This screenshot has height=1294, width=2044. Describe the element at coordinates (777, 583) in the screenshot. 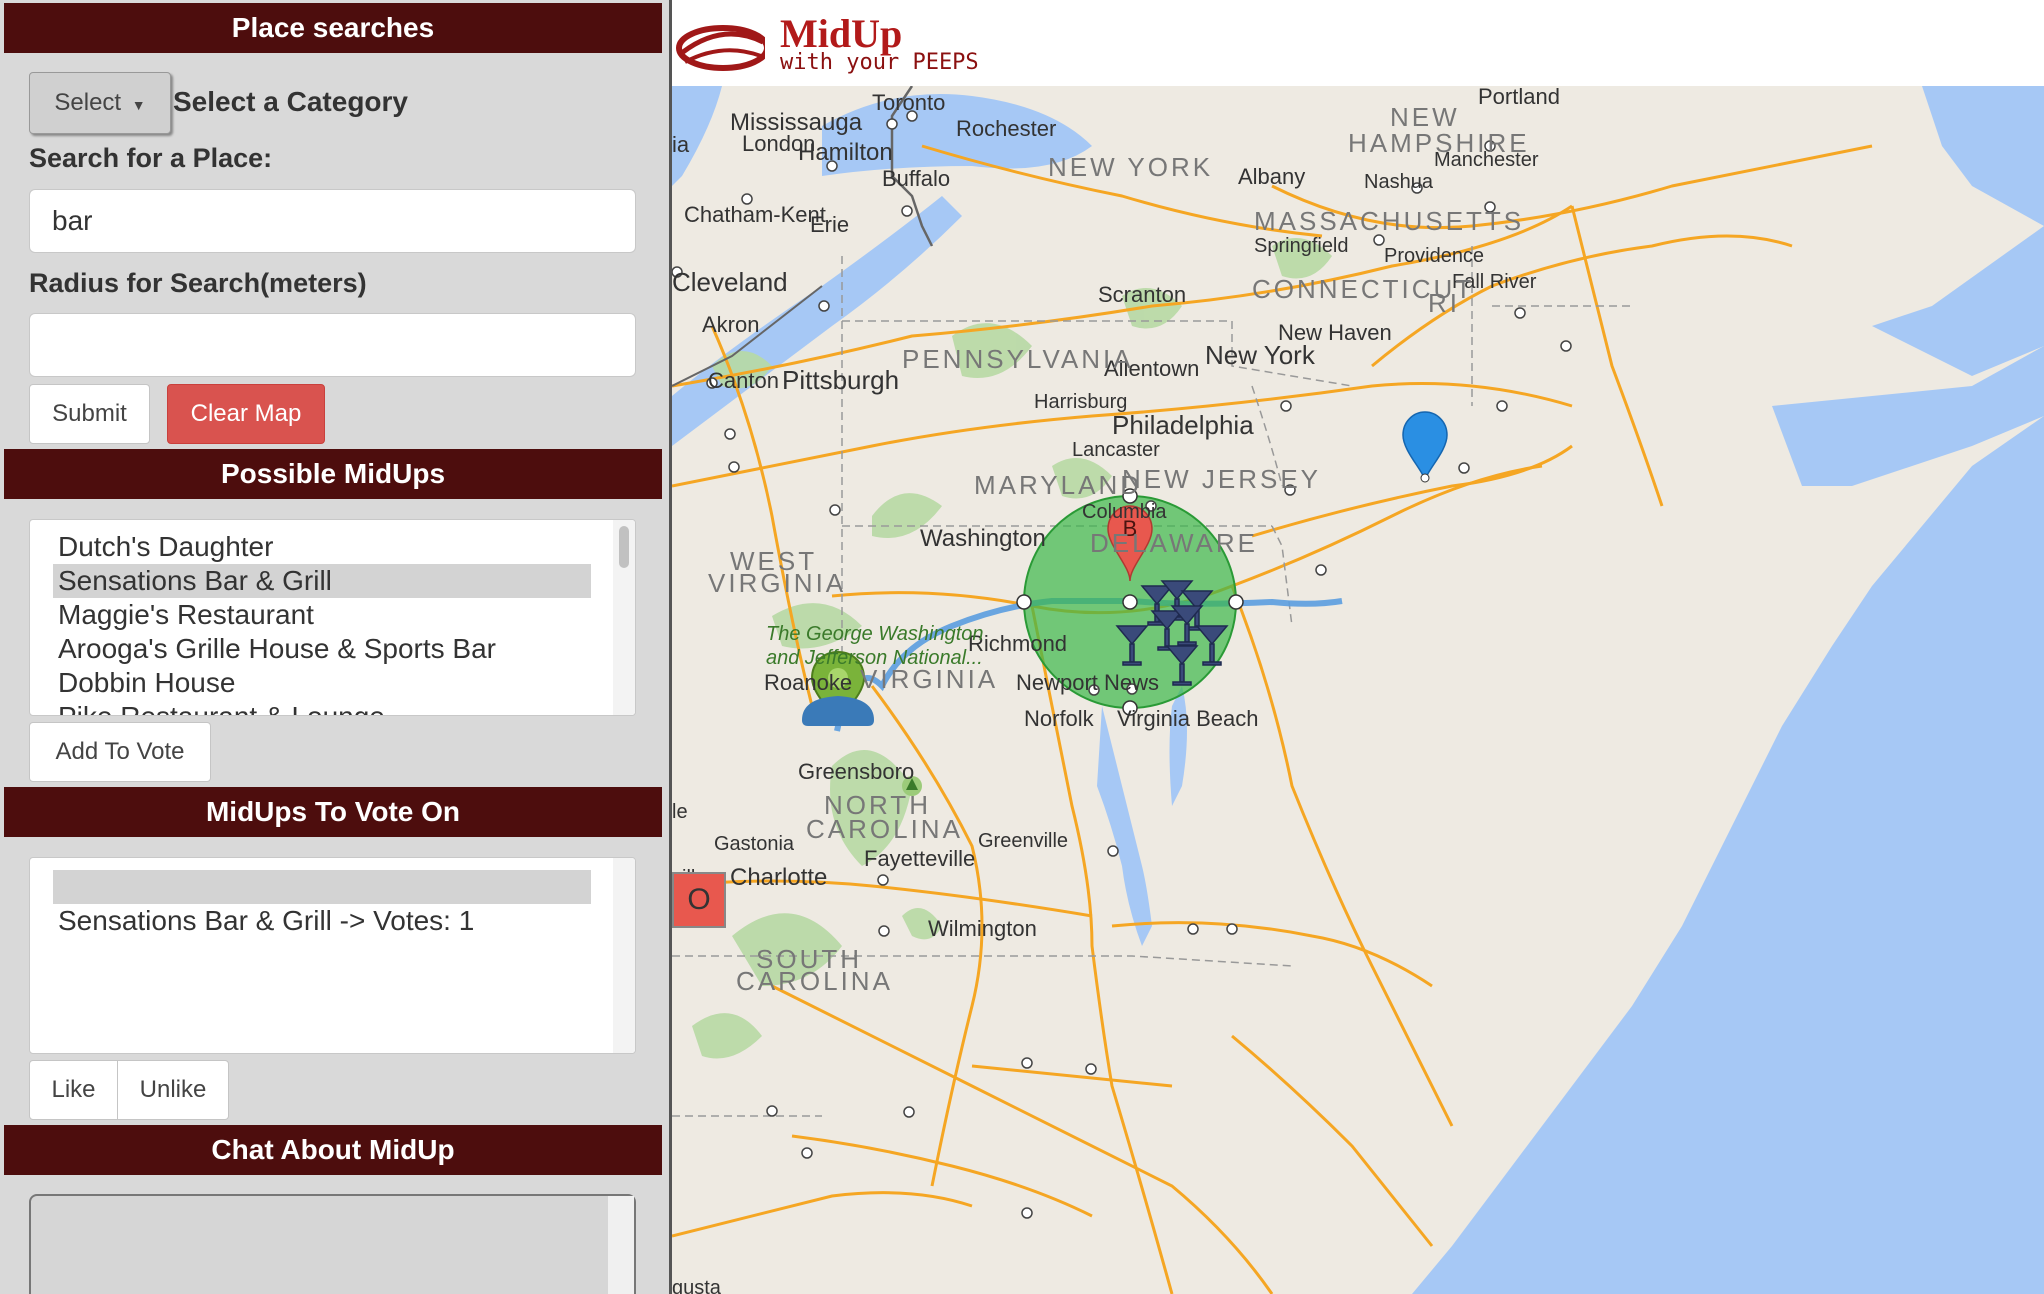

I see `state-label: VIRGINIA` at that location.